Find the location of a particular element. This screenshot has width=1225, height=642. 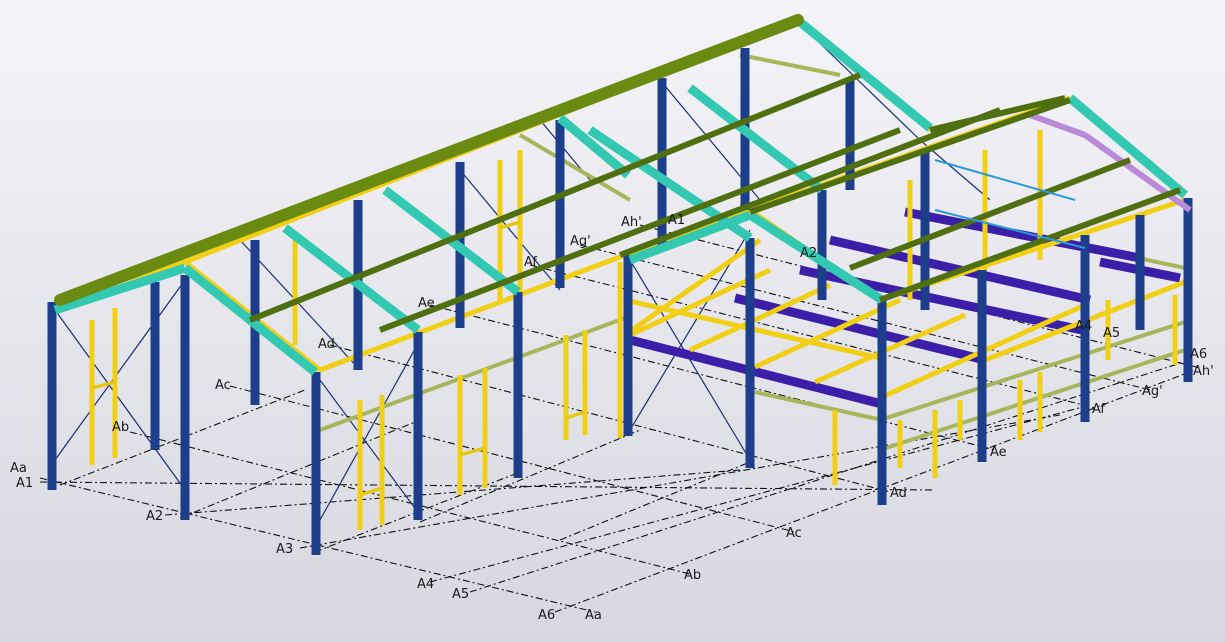

gridline-diag-e is located at coordinates (655, 501).